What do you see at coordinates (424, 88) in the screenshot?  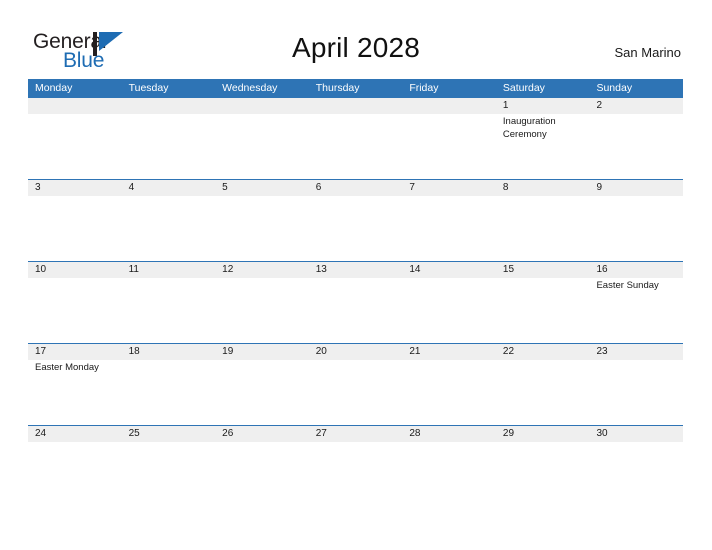 I see `weekday-header-friday: Friday` at bounding box center [424, 88].